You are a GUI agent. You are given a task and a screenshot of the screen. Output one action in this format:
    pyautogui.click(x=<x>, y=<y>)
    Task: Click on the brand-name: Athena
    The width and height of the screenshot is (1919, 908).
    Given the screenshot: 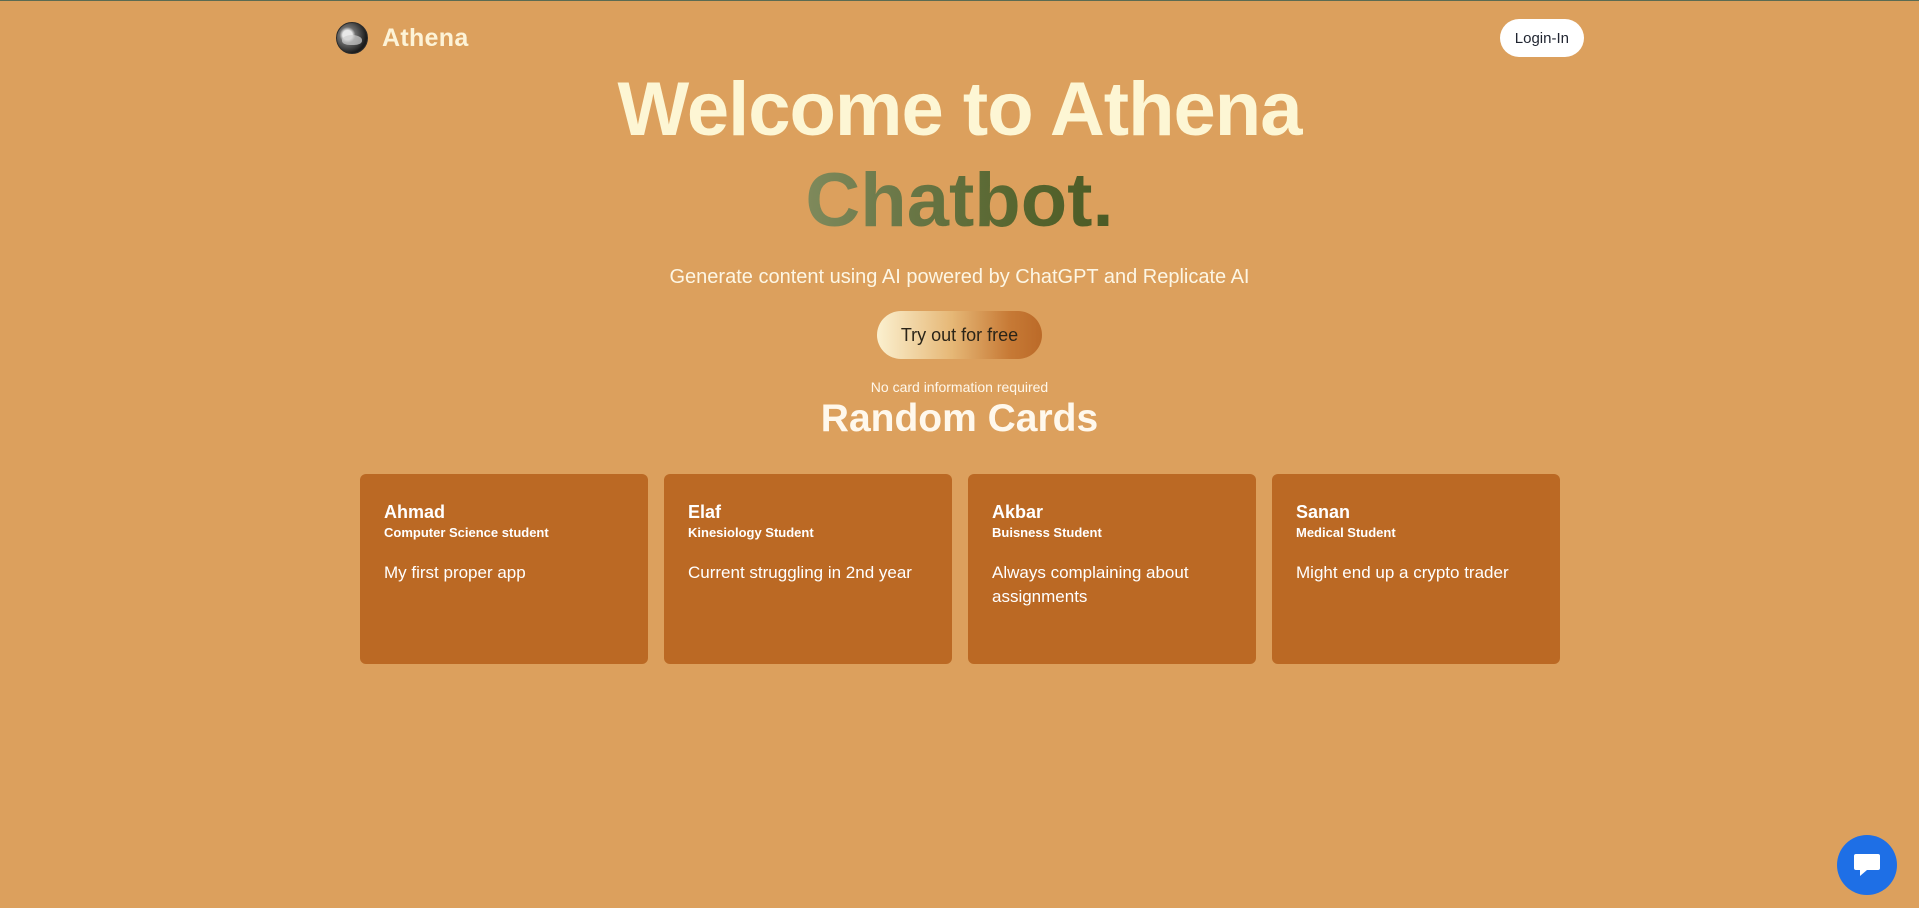 What is the action you would take?
    pyautogui.click(x=425, y=37)
    